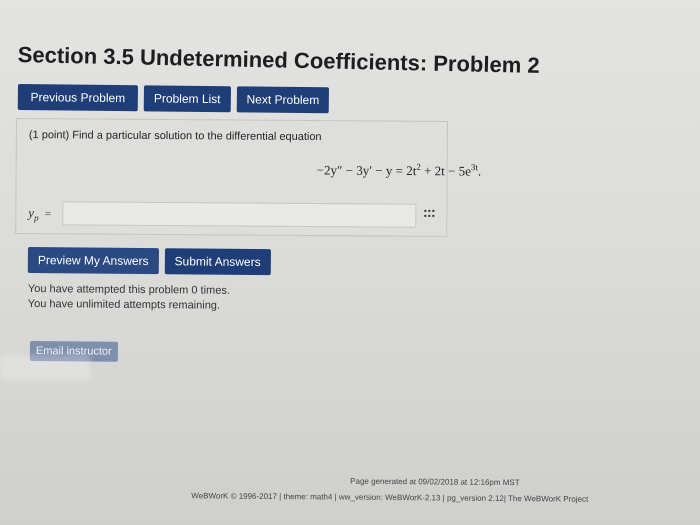 The height and width of the screenshot is (525, 700). I want to click on answer-label: yp =, so click(39, 214).